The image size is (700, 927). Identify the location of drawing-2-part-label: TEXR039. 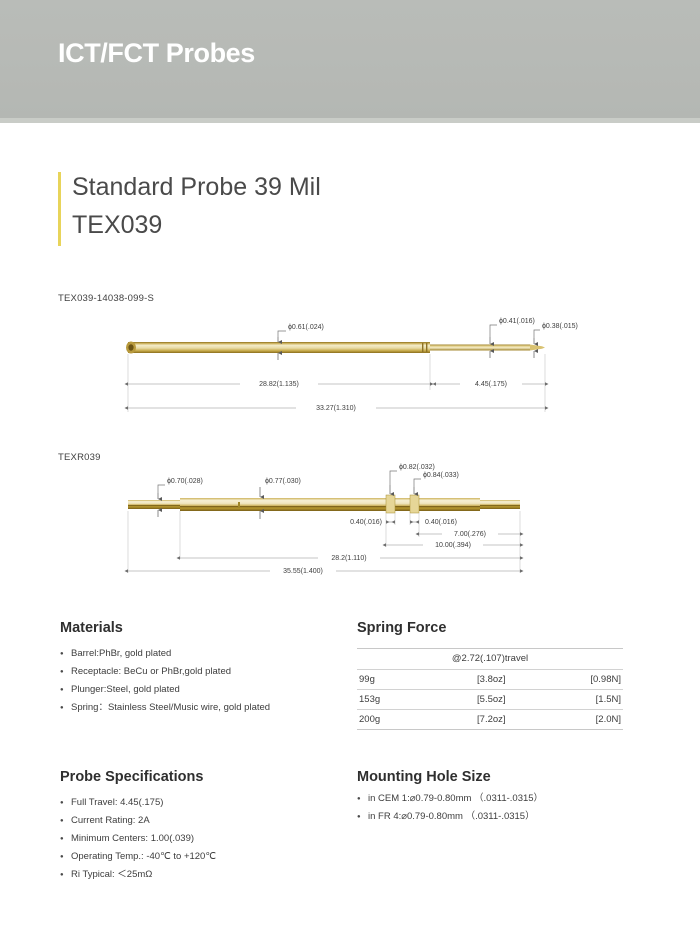
(79, 457).